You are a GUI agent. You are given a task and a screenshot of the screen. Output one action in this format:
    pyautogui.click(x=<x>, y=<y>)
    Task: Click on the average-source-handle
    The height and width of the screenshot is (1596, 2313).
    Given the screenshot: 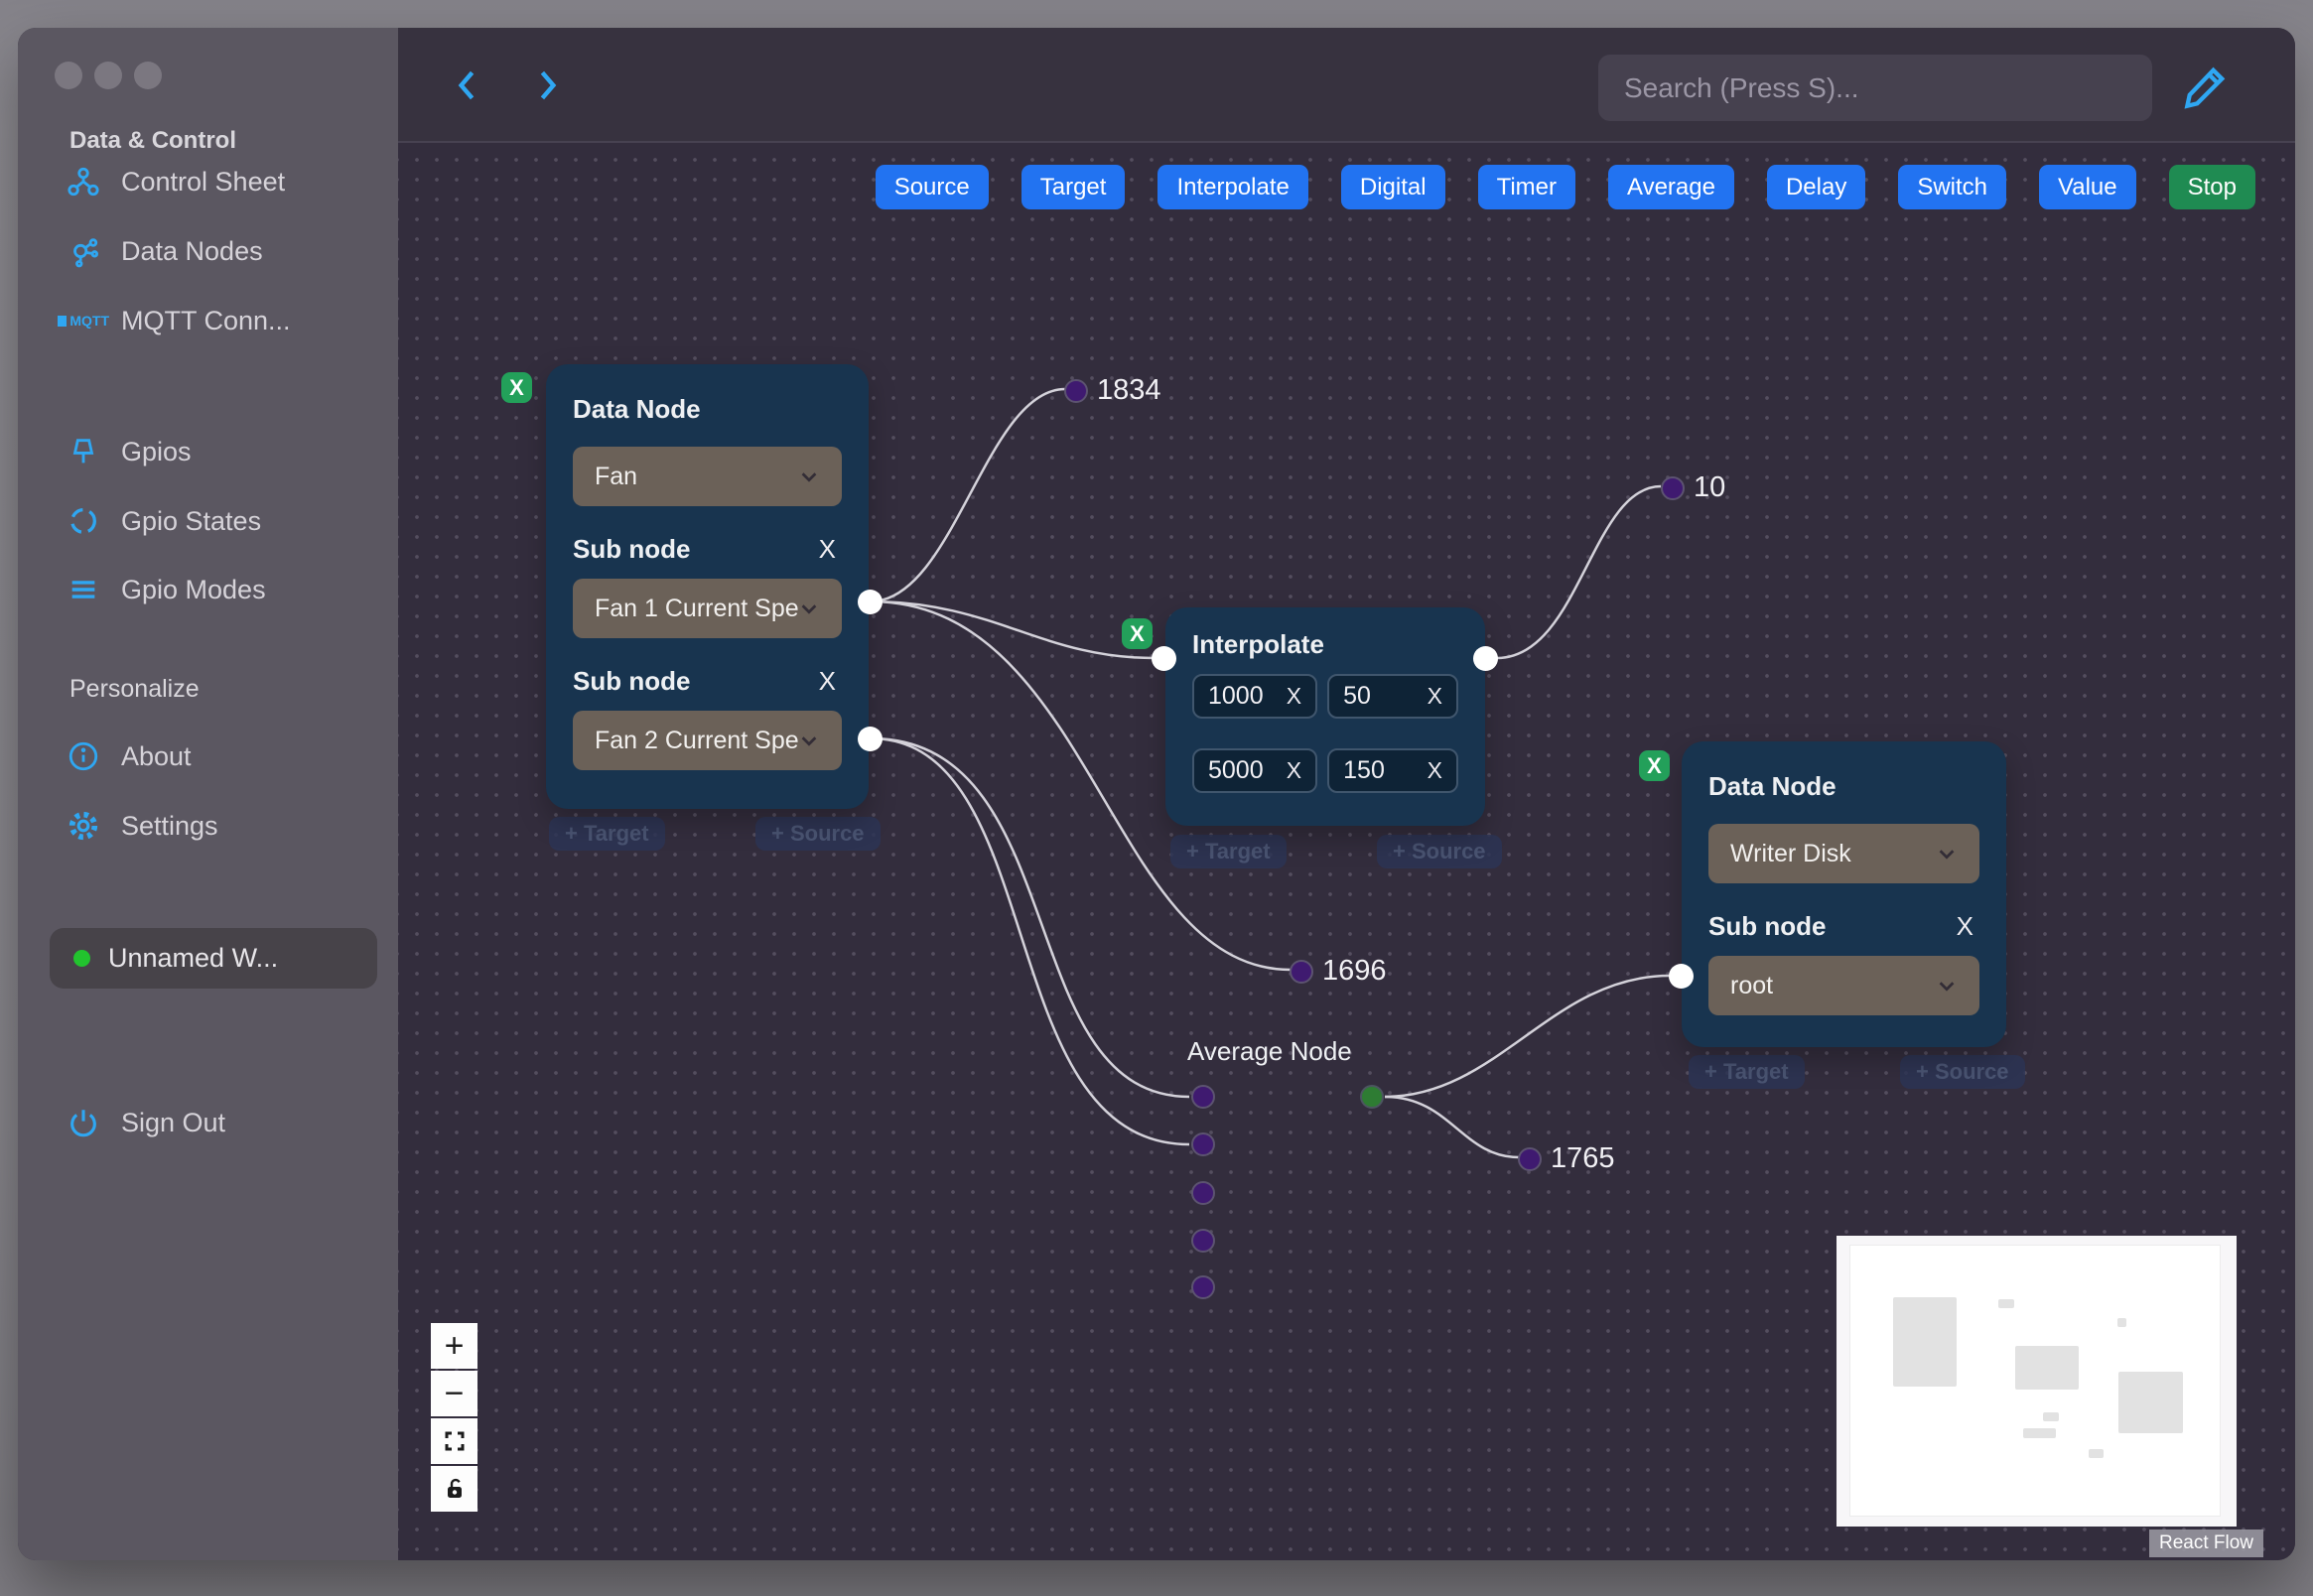 What is the action you would take?
    pyautogui.click(x=1372, y=1097)
    